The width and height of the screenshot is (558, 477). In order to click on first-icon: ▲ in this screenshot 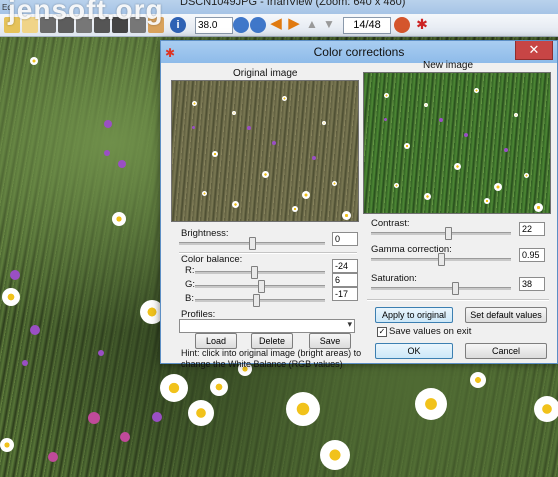, I will do `click(312, 25)`.